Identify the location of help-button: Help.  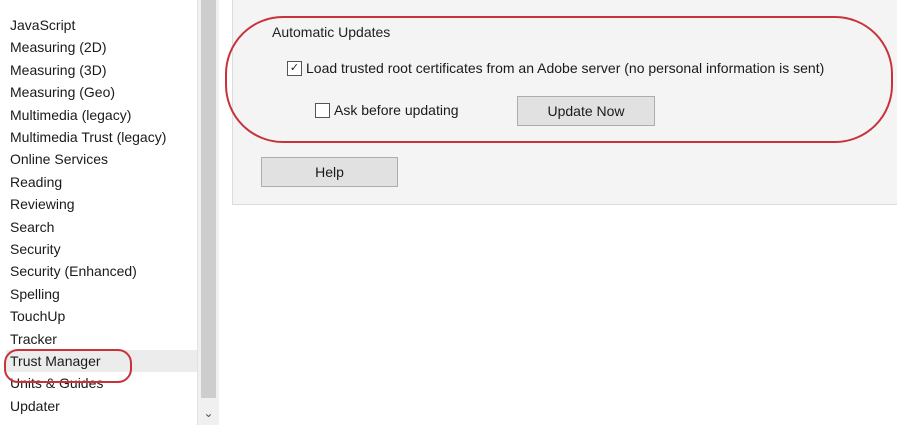
(329, 172).